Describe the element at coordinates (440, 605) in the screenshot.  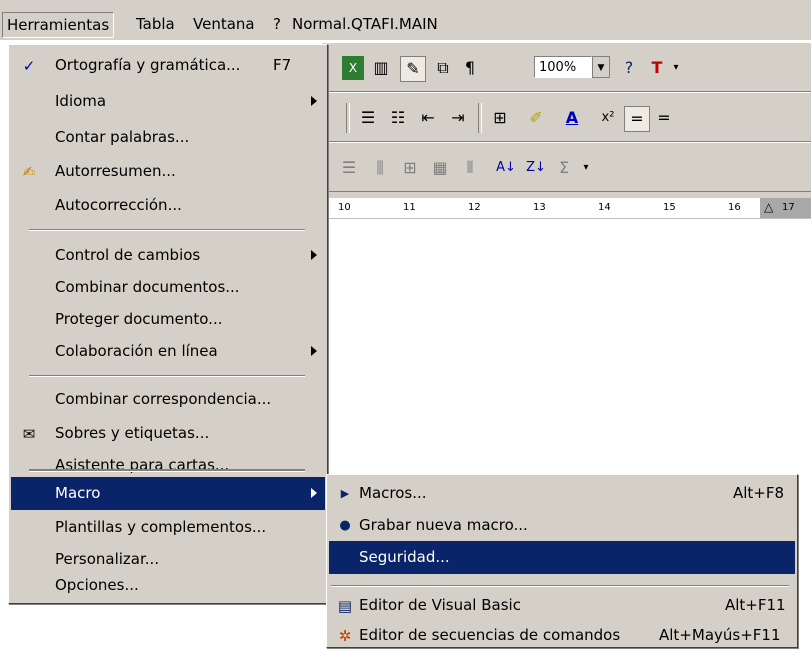
I see `menu-item-label: Editor de Visual Basic` at that location.